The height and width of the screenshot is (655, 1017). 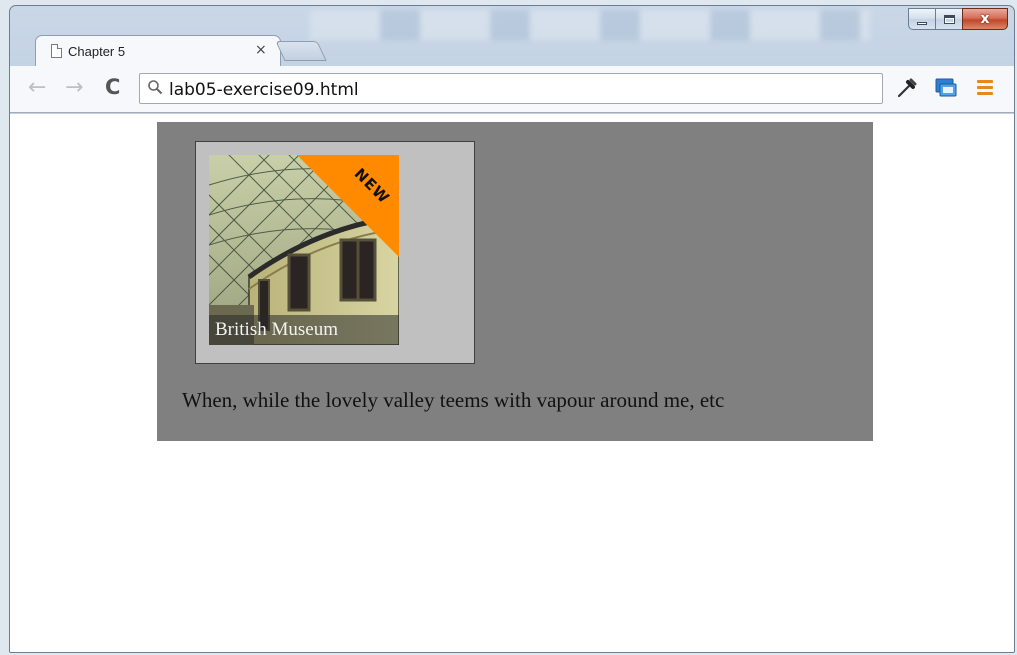 I want to click on menu-icon, so click(x=985, y=87).